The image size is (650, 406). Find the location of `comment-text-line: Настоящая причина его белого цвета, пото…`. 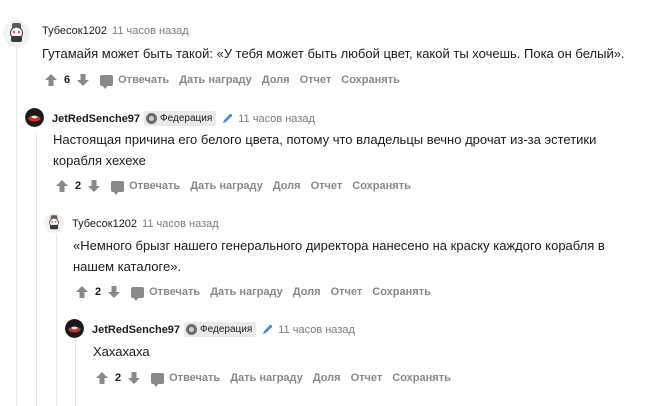

comment-text-line: Настоящая причина его белого цвета, пото… is located at coordinates (325, 139).